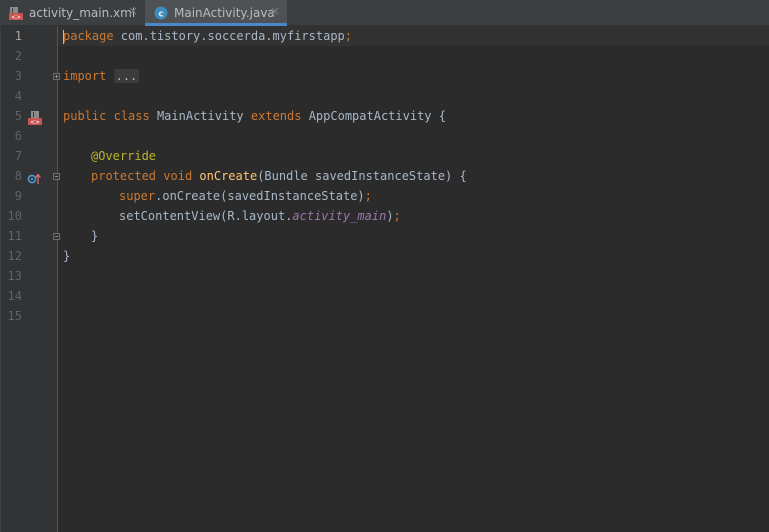 This screenshot has width=769, height=532. What do you see at coordinates (11, 196) in the screenshot?
I see `line-number: 9` at bounding box center [11, 196].